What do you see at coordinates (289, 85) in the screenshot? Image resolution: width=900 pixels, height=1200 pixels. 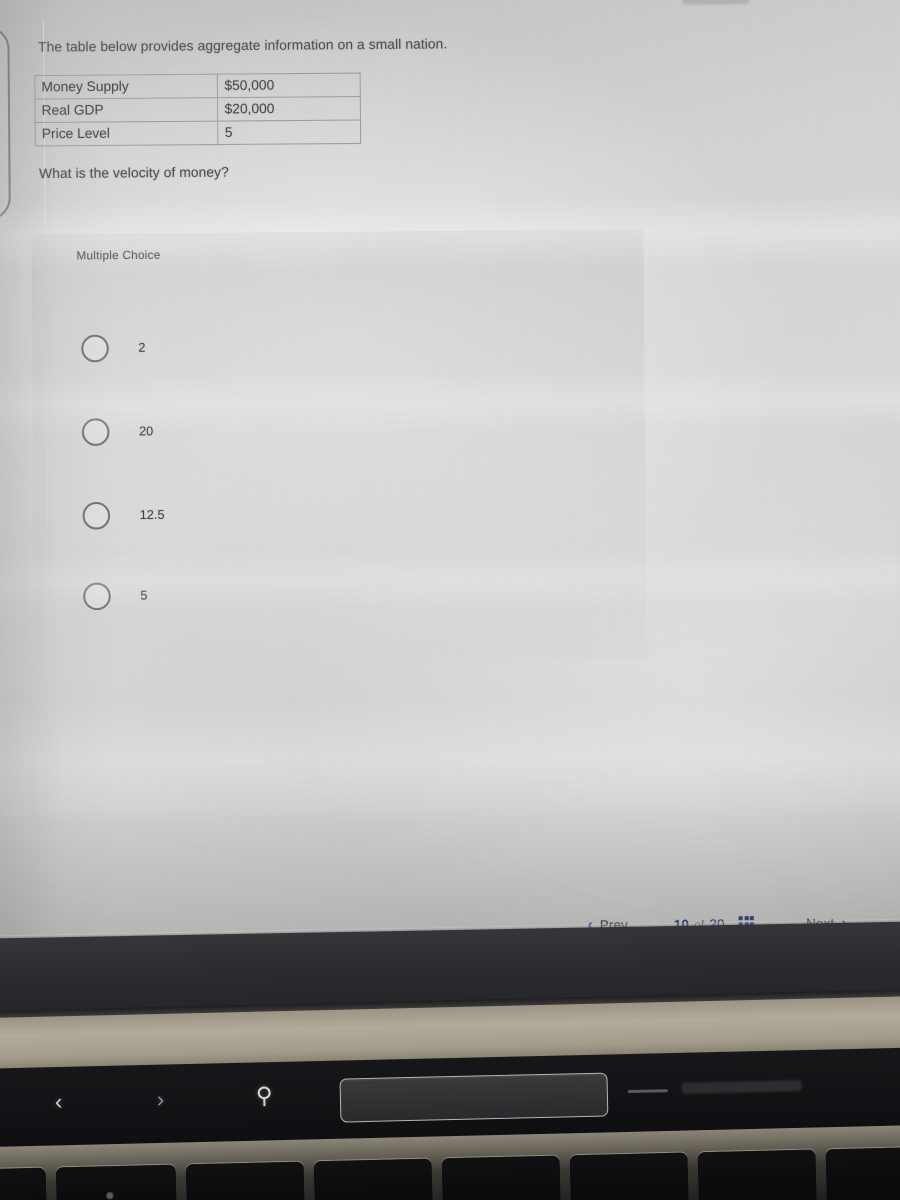 I see `table-cell-value: $50,000` at bounding box center [289, 85].